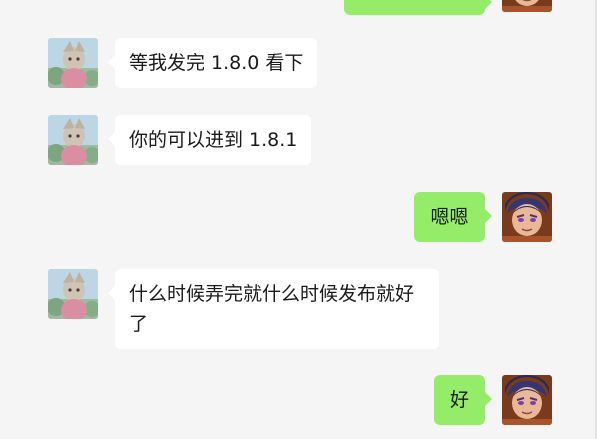 This screenshot has width=597, height=439. I want to click on message-bubble-outgoing: 好, so click(463, 400).